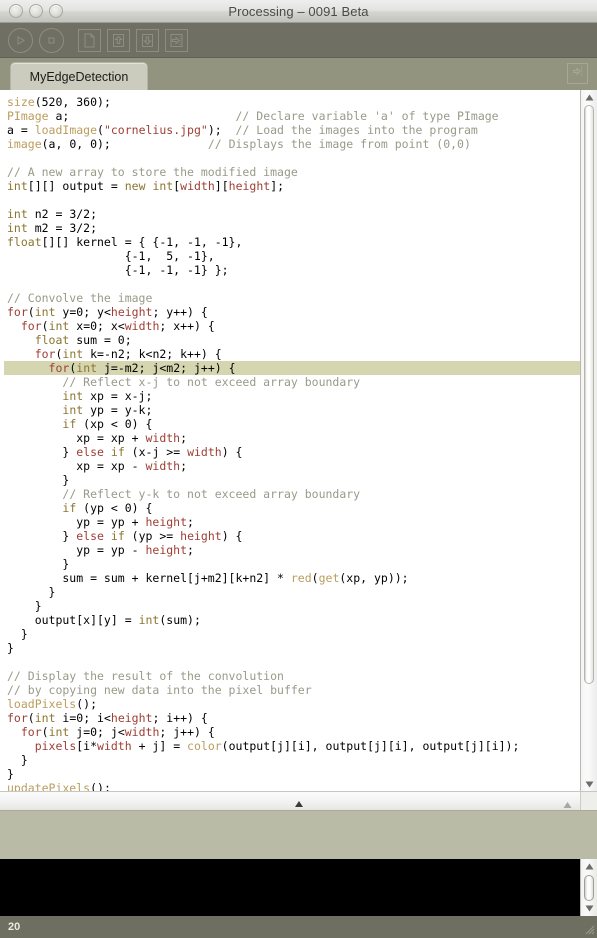 The image size is (597, 938). I want to click on editor-horizontal-scrollbar, so click(298, 800).